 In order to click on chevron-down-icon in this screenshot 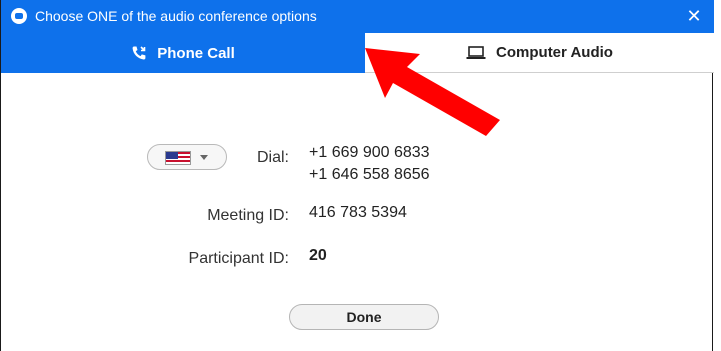, I will do `click(204, 157)`.